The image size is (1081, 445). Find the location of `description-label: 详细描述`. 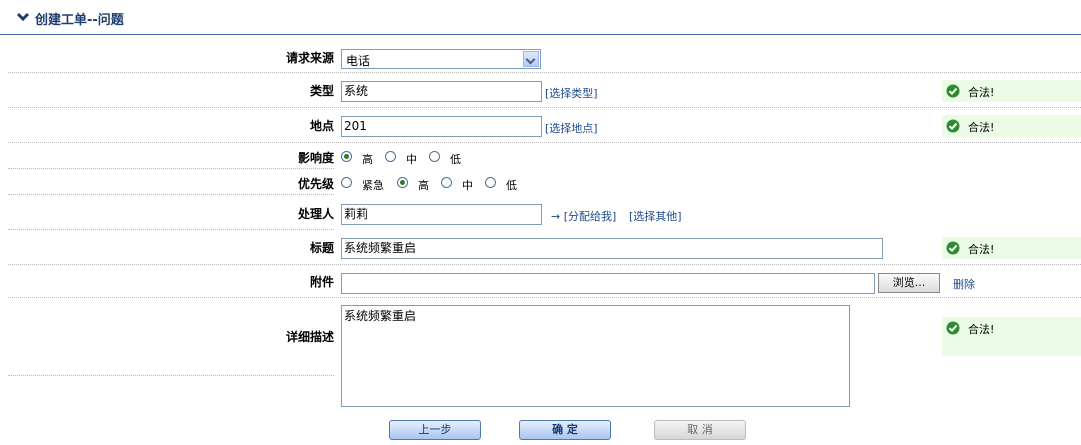

description-label: 详细描述 is located at coordinates (309, 337).